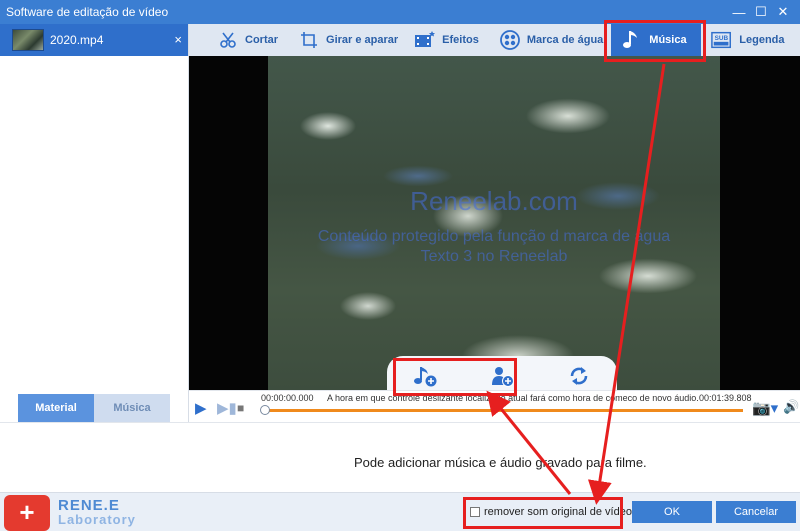 This screenshot has height=532, width=800. Describe the element at coordinates (265, 410) in the screenshot. I see `progress-handle` at that location.